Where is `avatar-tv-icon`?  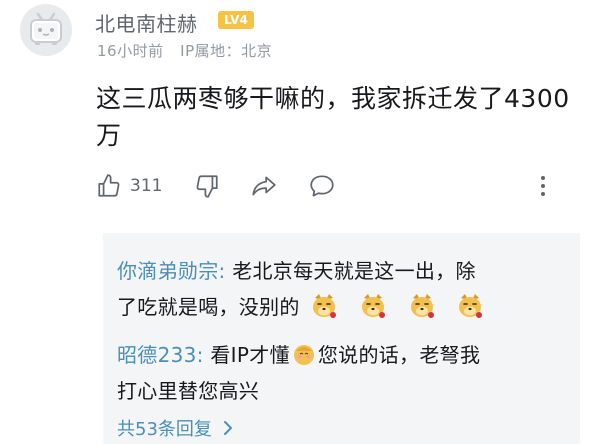
avatar-tv-icon is located at coordinates (46, 30).